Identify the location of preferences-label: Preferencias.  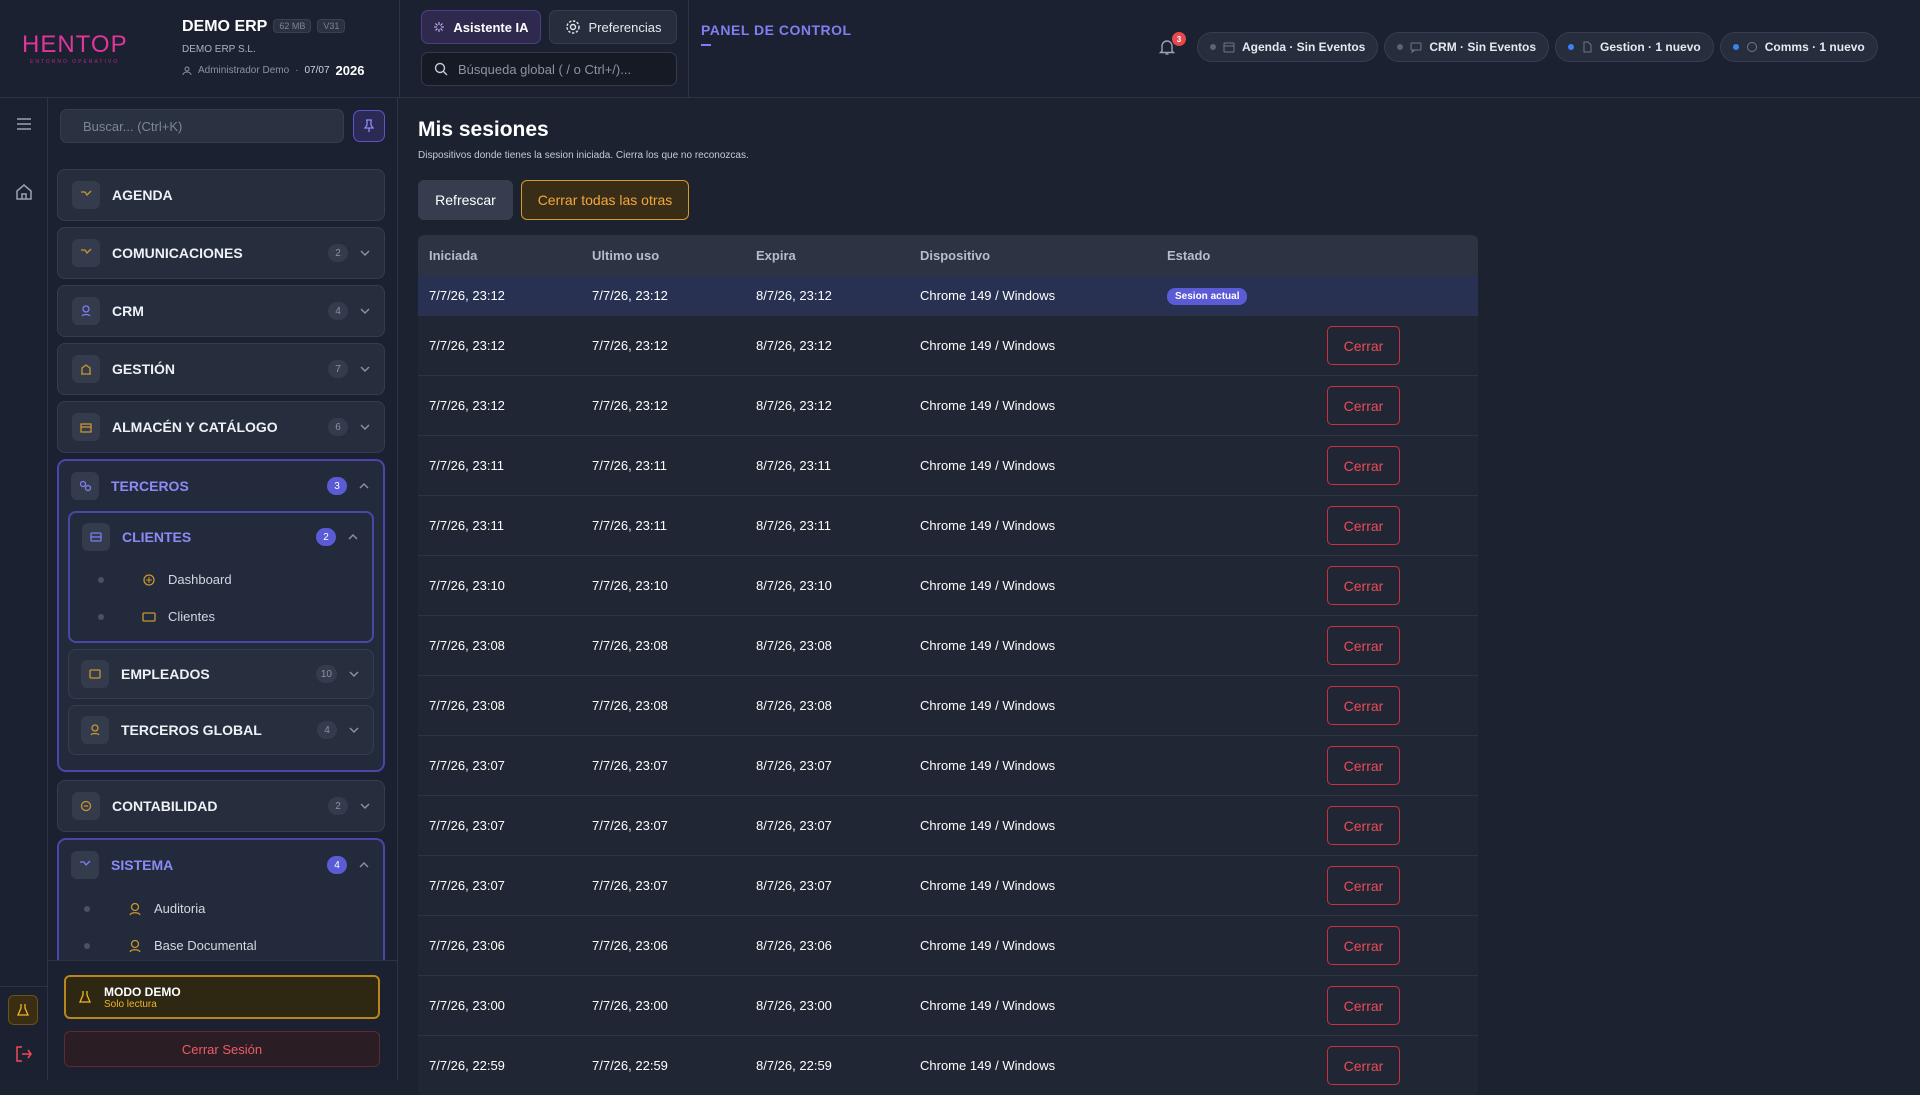
(625, 27).